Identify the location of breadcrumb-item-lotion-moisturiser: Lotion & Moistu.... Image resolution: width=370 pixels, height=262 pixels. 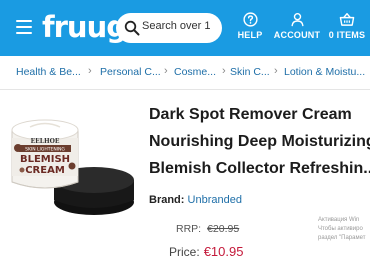
(324, 72).